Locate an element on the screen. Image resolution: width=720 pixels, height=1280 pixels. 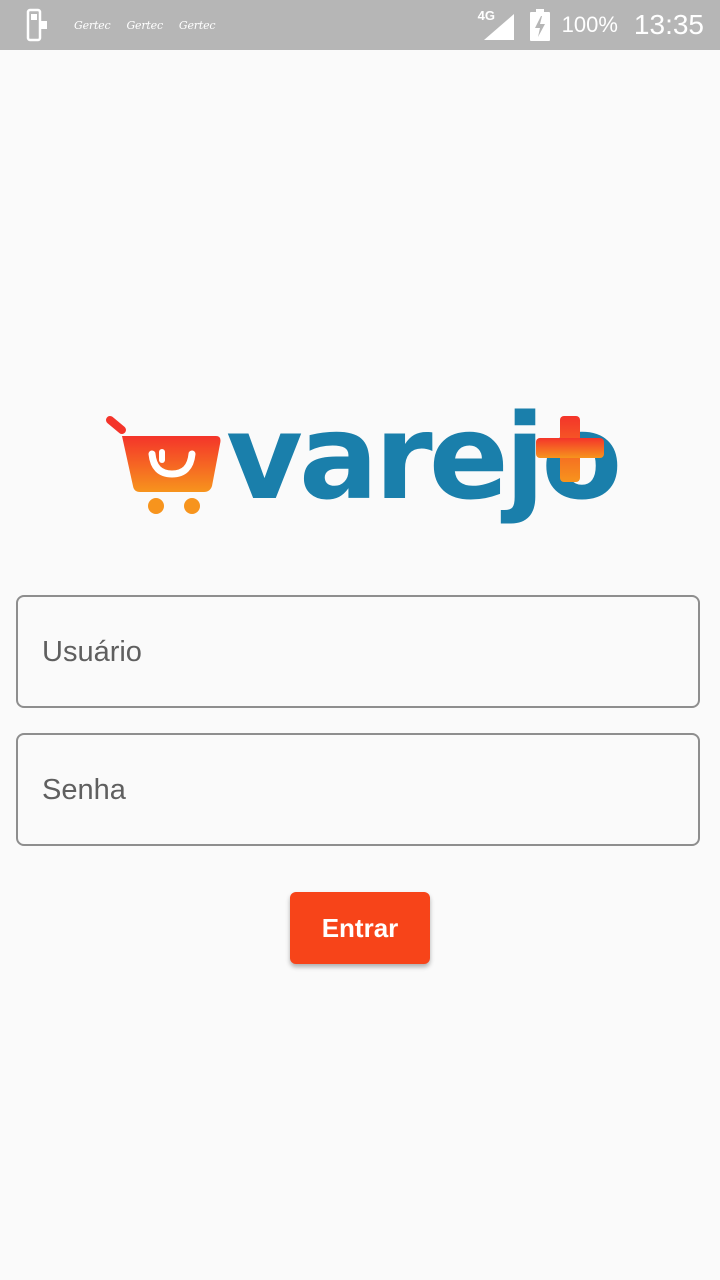
username-input is located at coordinates (357, 652).